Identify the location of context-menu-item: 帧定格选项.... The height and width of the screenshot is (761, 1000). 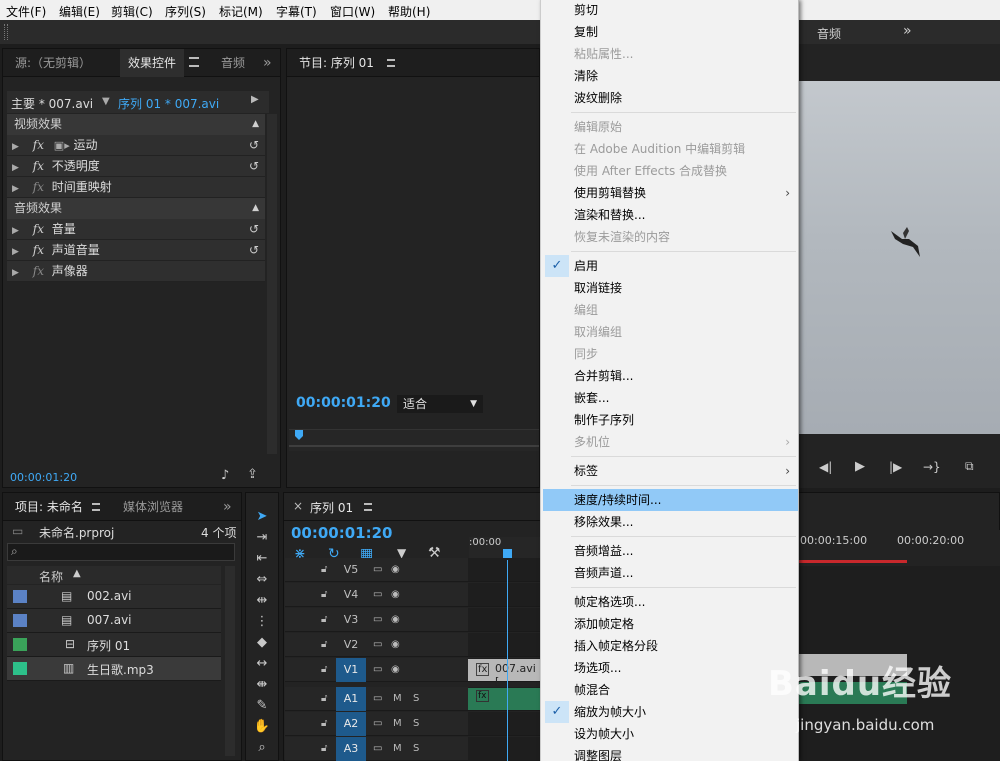
(670, 602).